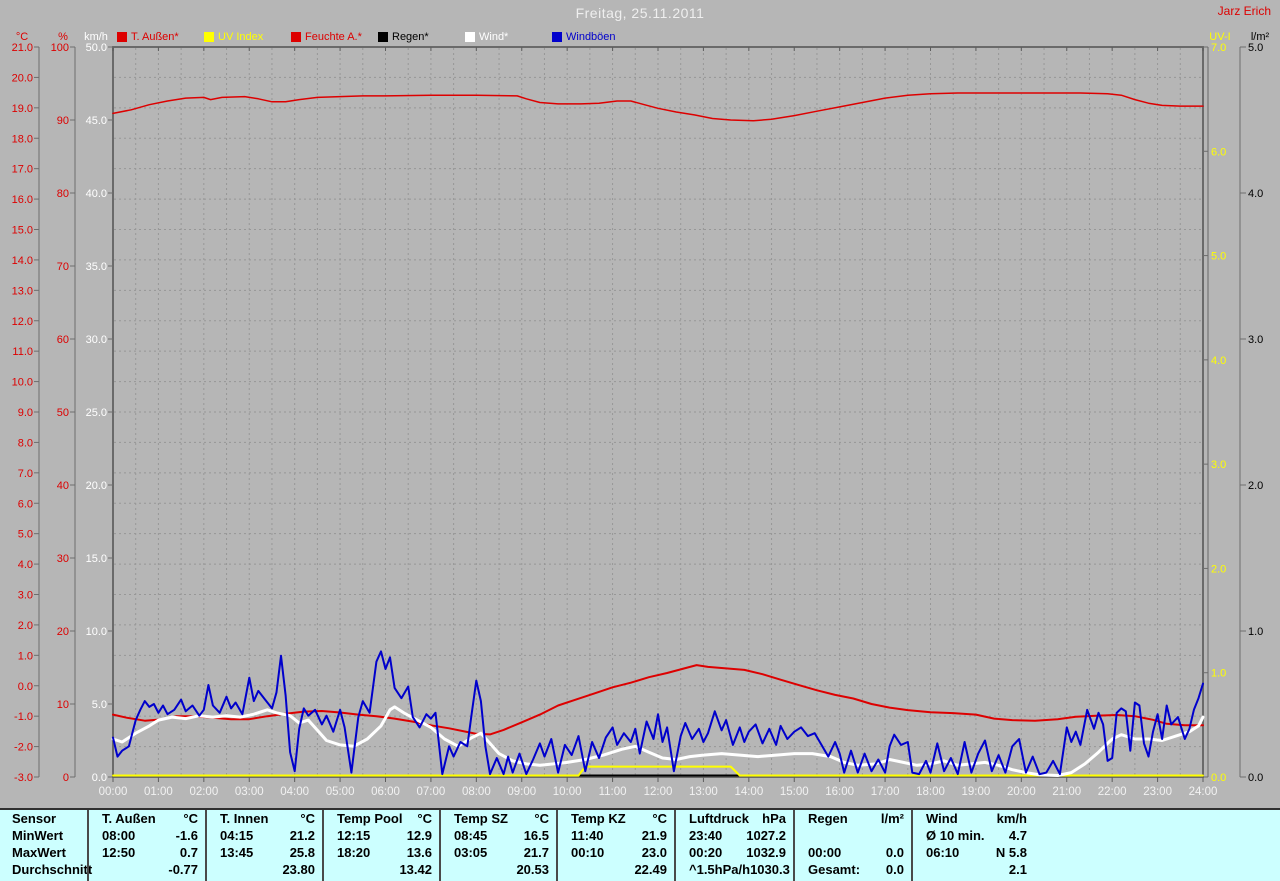 The image size is (1280, 881). What do you see at coordinates (658, 792) in the screenshot?
I see `x-axis-tick-label: 12:00` at bounding box center [658, 792].